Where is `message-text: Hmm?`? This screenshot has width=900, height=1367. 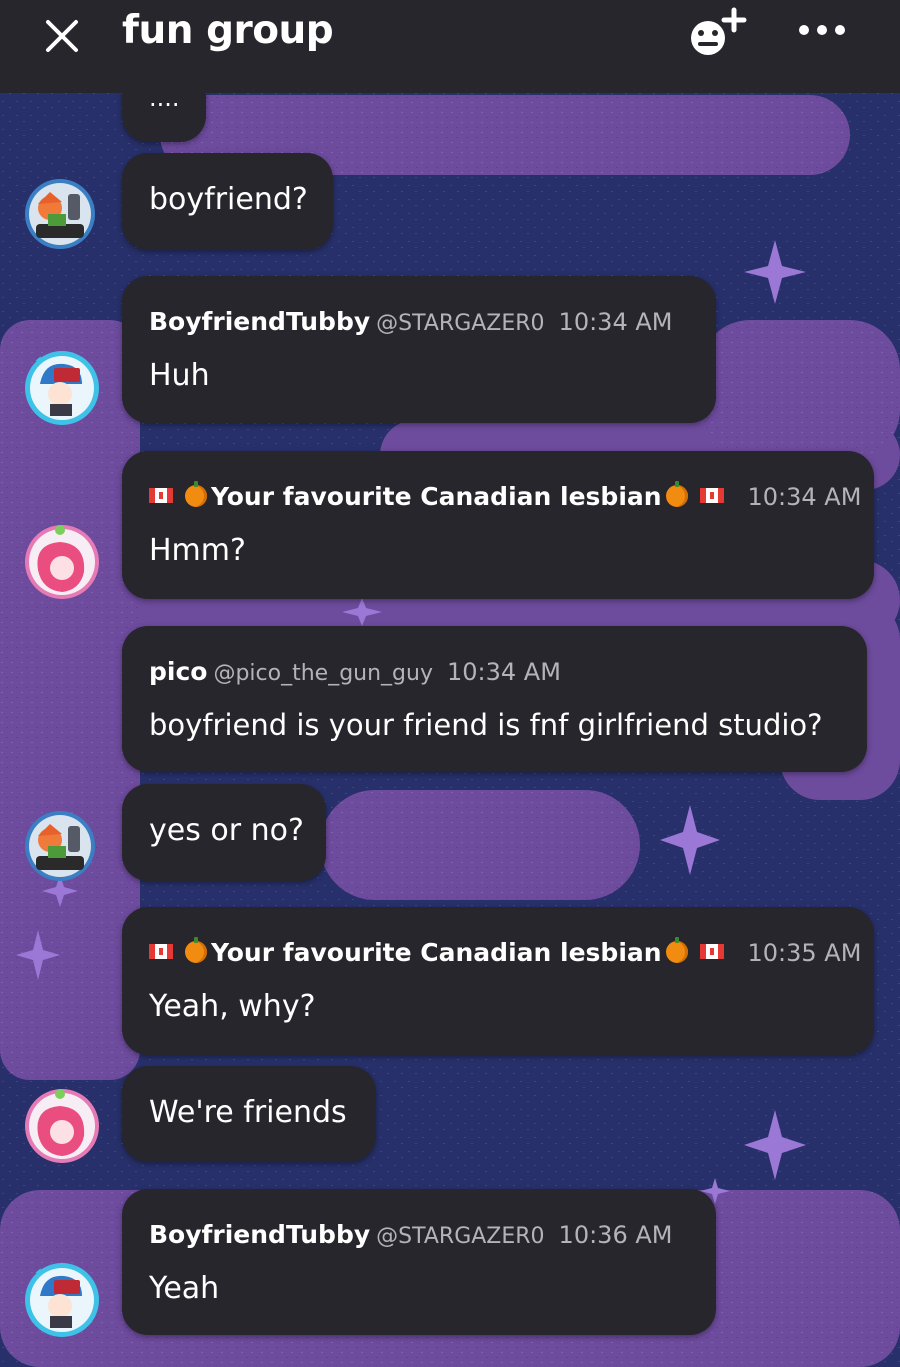
message-text: Hmm? is located at coordinates (197, 550).